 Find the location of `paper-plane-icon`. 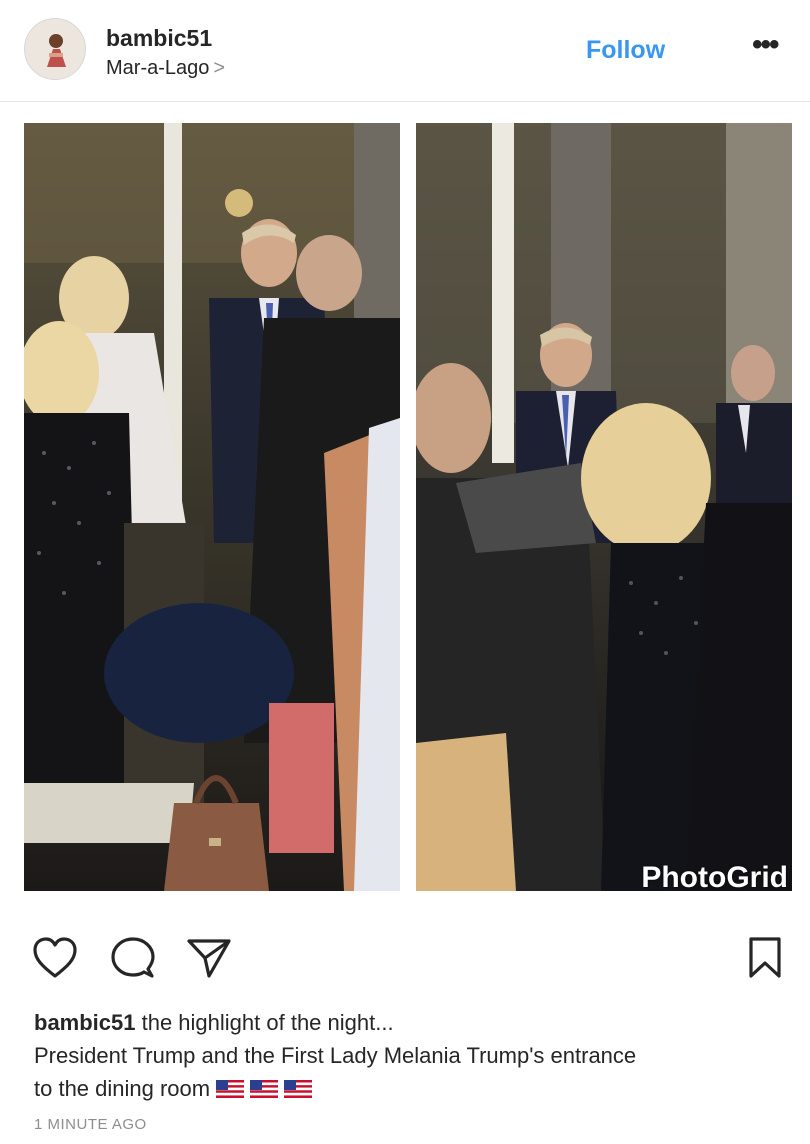

paper-plane-icon is located at coordinates (209, 960).